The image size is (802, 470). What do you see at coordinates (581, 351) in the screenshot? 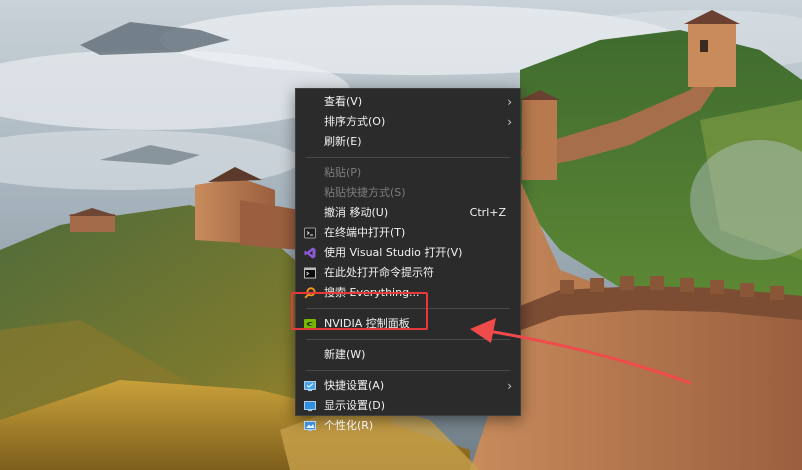
I see `annotation-arrow` at bounding box center [581, 351].